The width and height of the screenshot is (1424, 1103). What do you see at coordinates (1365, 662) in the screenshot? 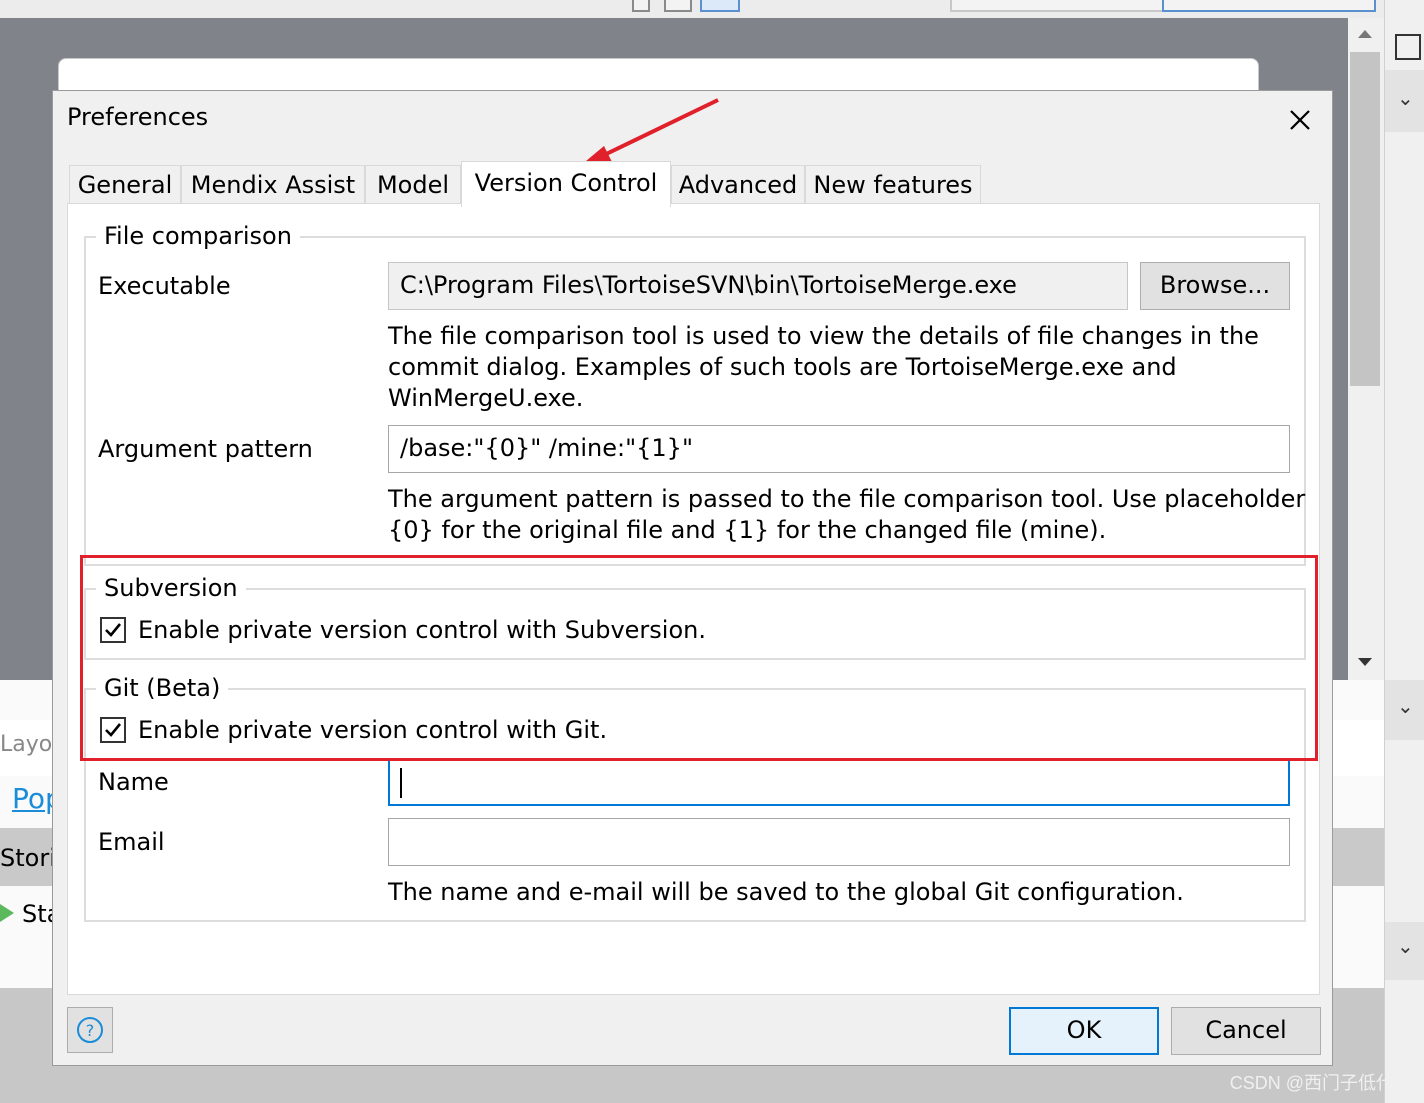
I see `scroll-down-icon` at bounding box center [1365, 662].